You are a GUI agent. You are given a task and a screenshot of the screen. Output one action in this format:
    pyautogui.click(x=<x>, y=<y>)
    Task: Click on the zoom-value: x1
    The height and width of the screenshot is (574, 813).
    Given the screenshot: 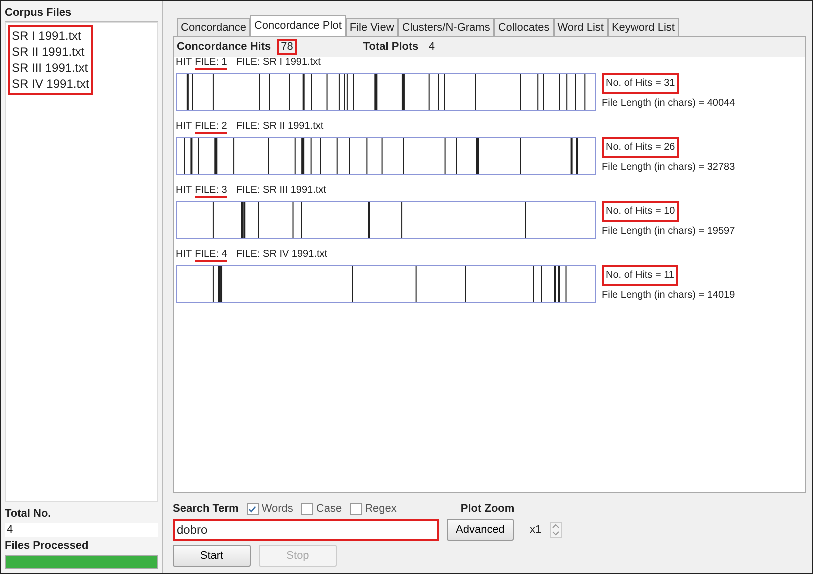 What is the action you would take?
    pyautogui.click(x=536, y=530)
    